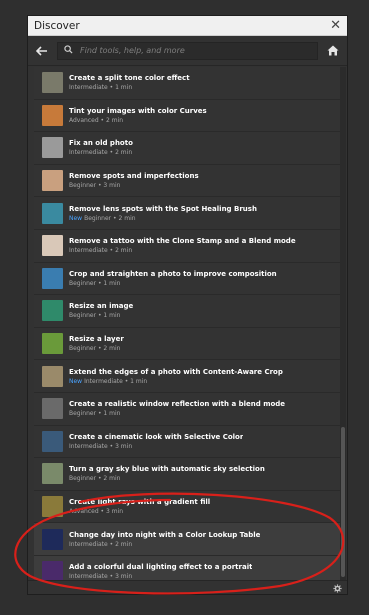 The image size is (369, 615). What do you see at coordinates (187, 26) in the screenshot?
I see `title-bar: Discover ✕` at bounding box center [187, 26].